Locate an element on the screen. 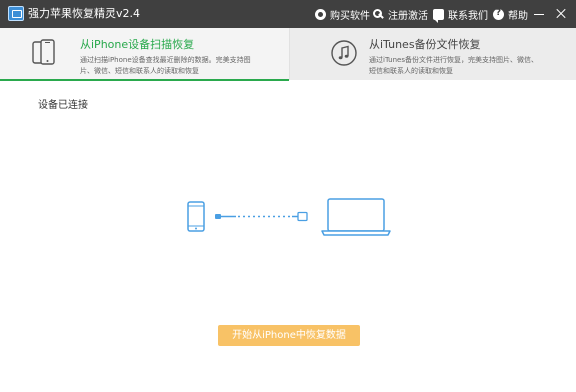 This screenshot has height=392, width=576. help-button: 帮助 is located at coordinates (510, 14).